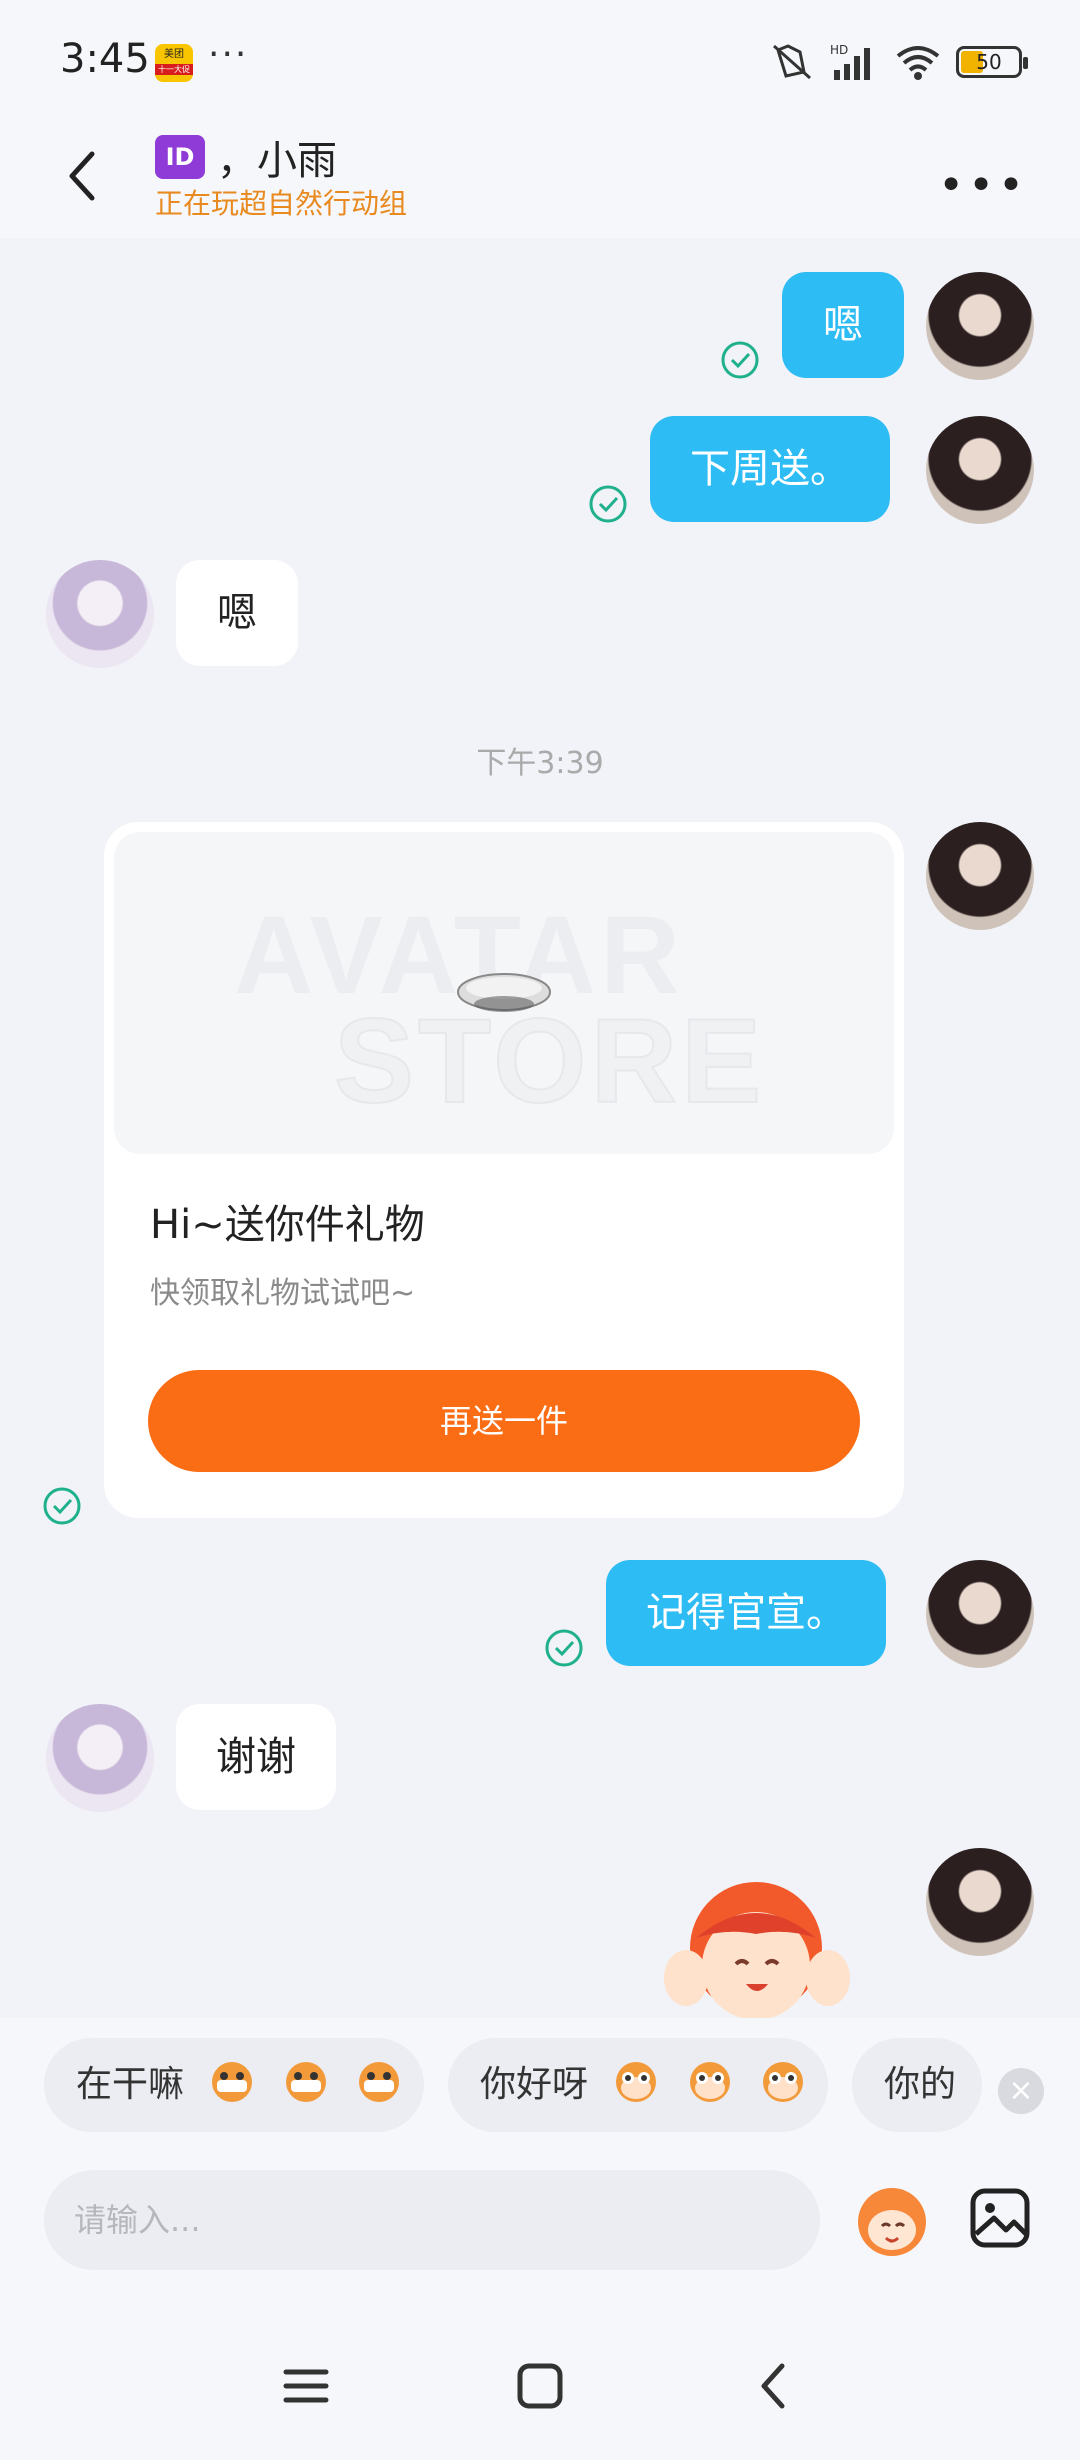 The height and width of the screenshot is (2460, 1080). Describe the element at coordinates (281, 203) in the screenshot. I see `contact-status: 正在玩超自然行动组` at that location.